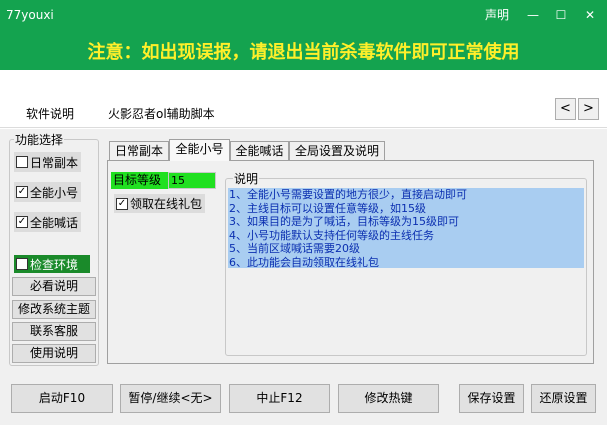 This screenshot has height=425, width=607. I want to click on pause-resume-button: 暂停/继续<无>, so click(170, 398).